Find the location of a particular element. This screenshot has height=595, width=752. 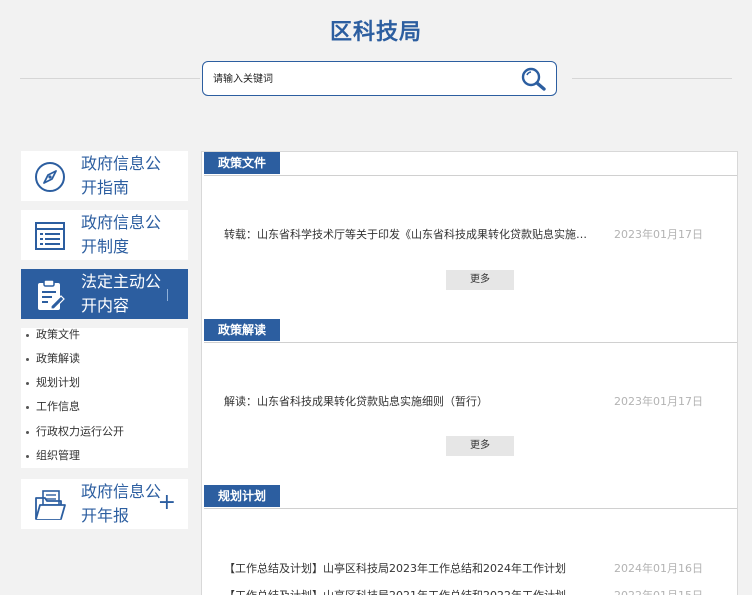

section-tab-policy-files: 政策文件 is located at coordinates (242, 163).